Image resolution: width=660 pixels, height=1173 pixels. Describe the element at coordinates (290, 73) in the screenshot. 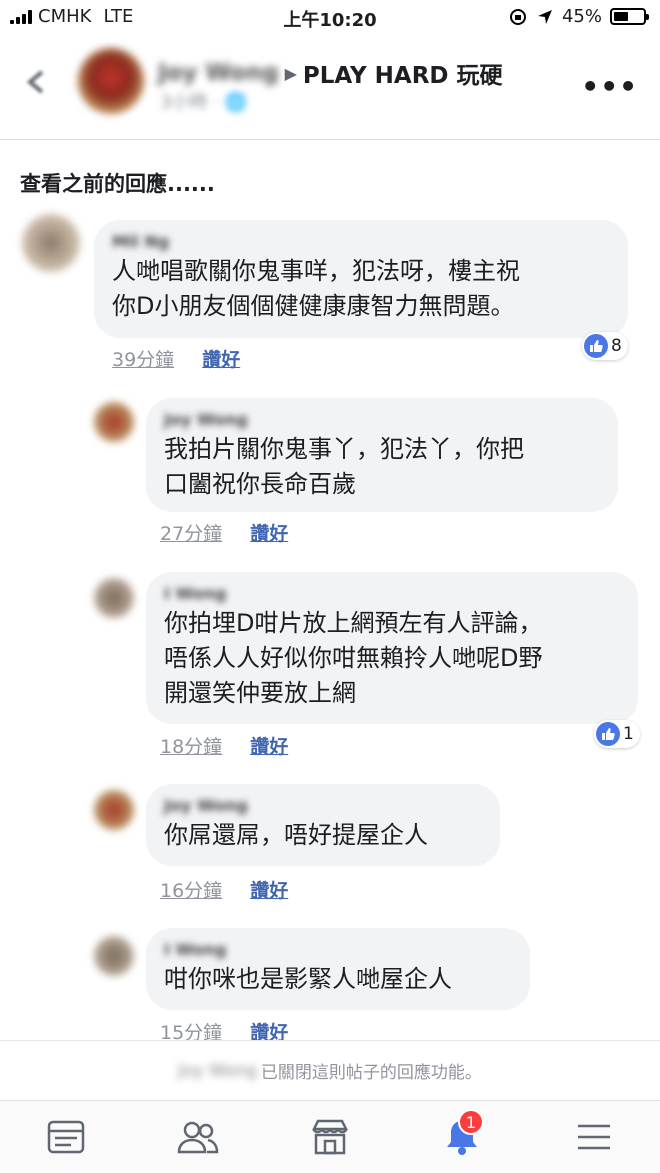

I see `triangle-right-icon: ▶` at that location.